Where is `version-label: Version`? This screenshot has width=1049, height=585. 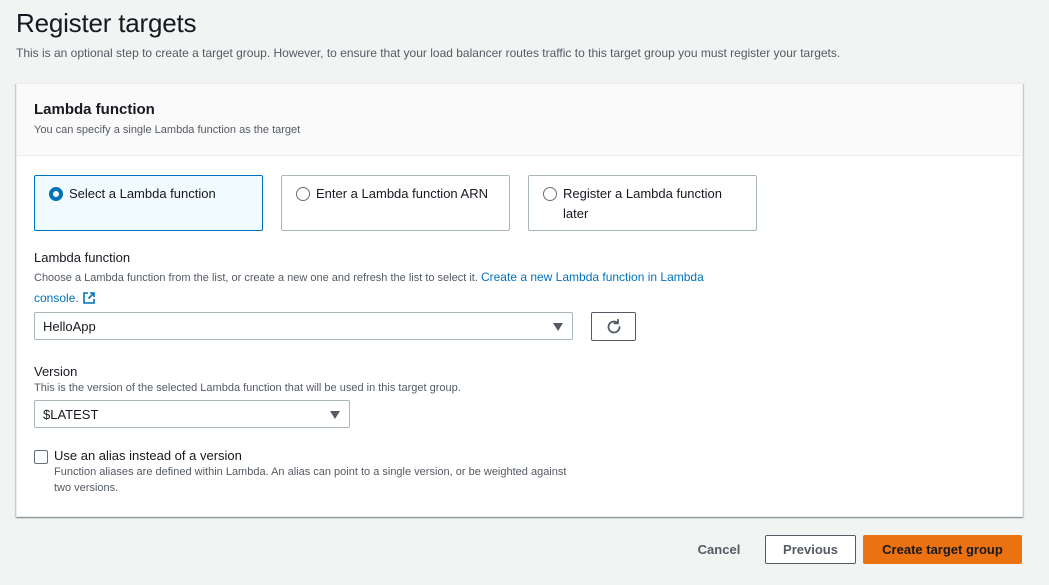 version-label: Version is located at coordinates (56, 371).